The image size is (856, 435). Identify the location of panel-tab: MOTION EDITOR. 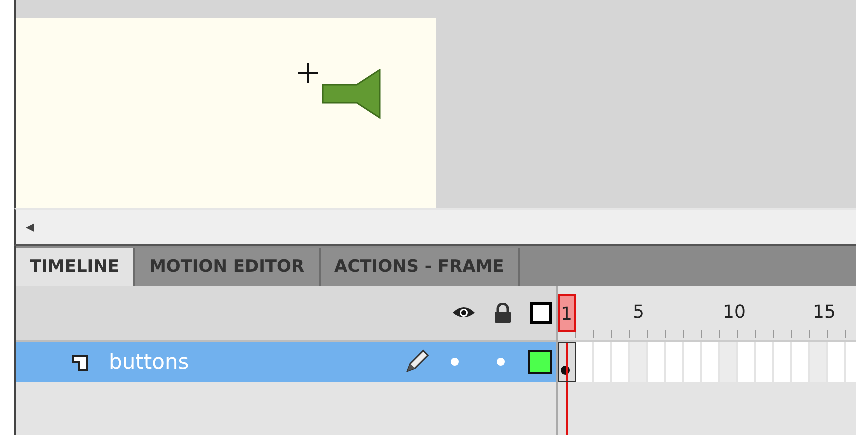
(228, 267).